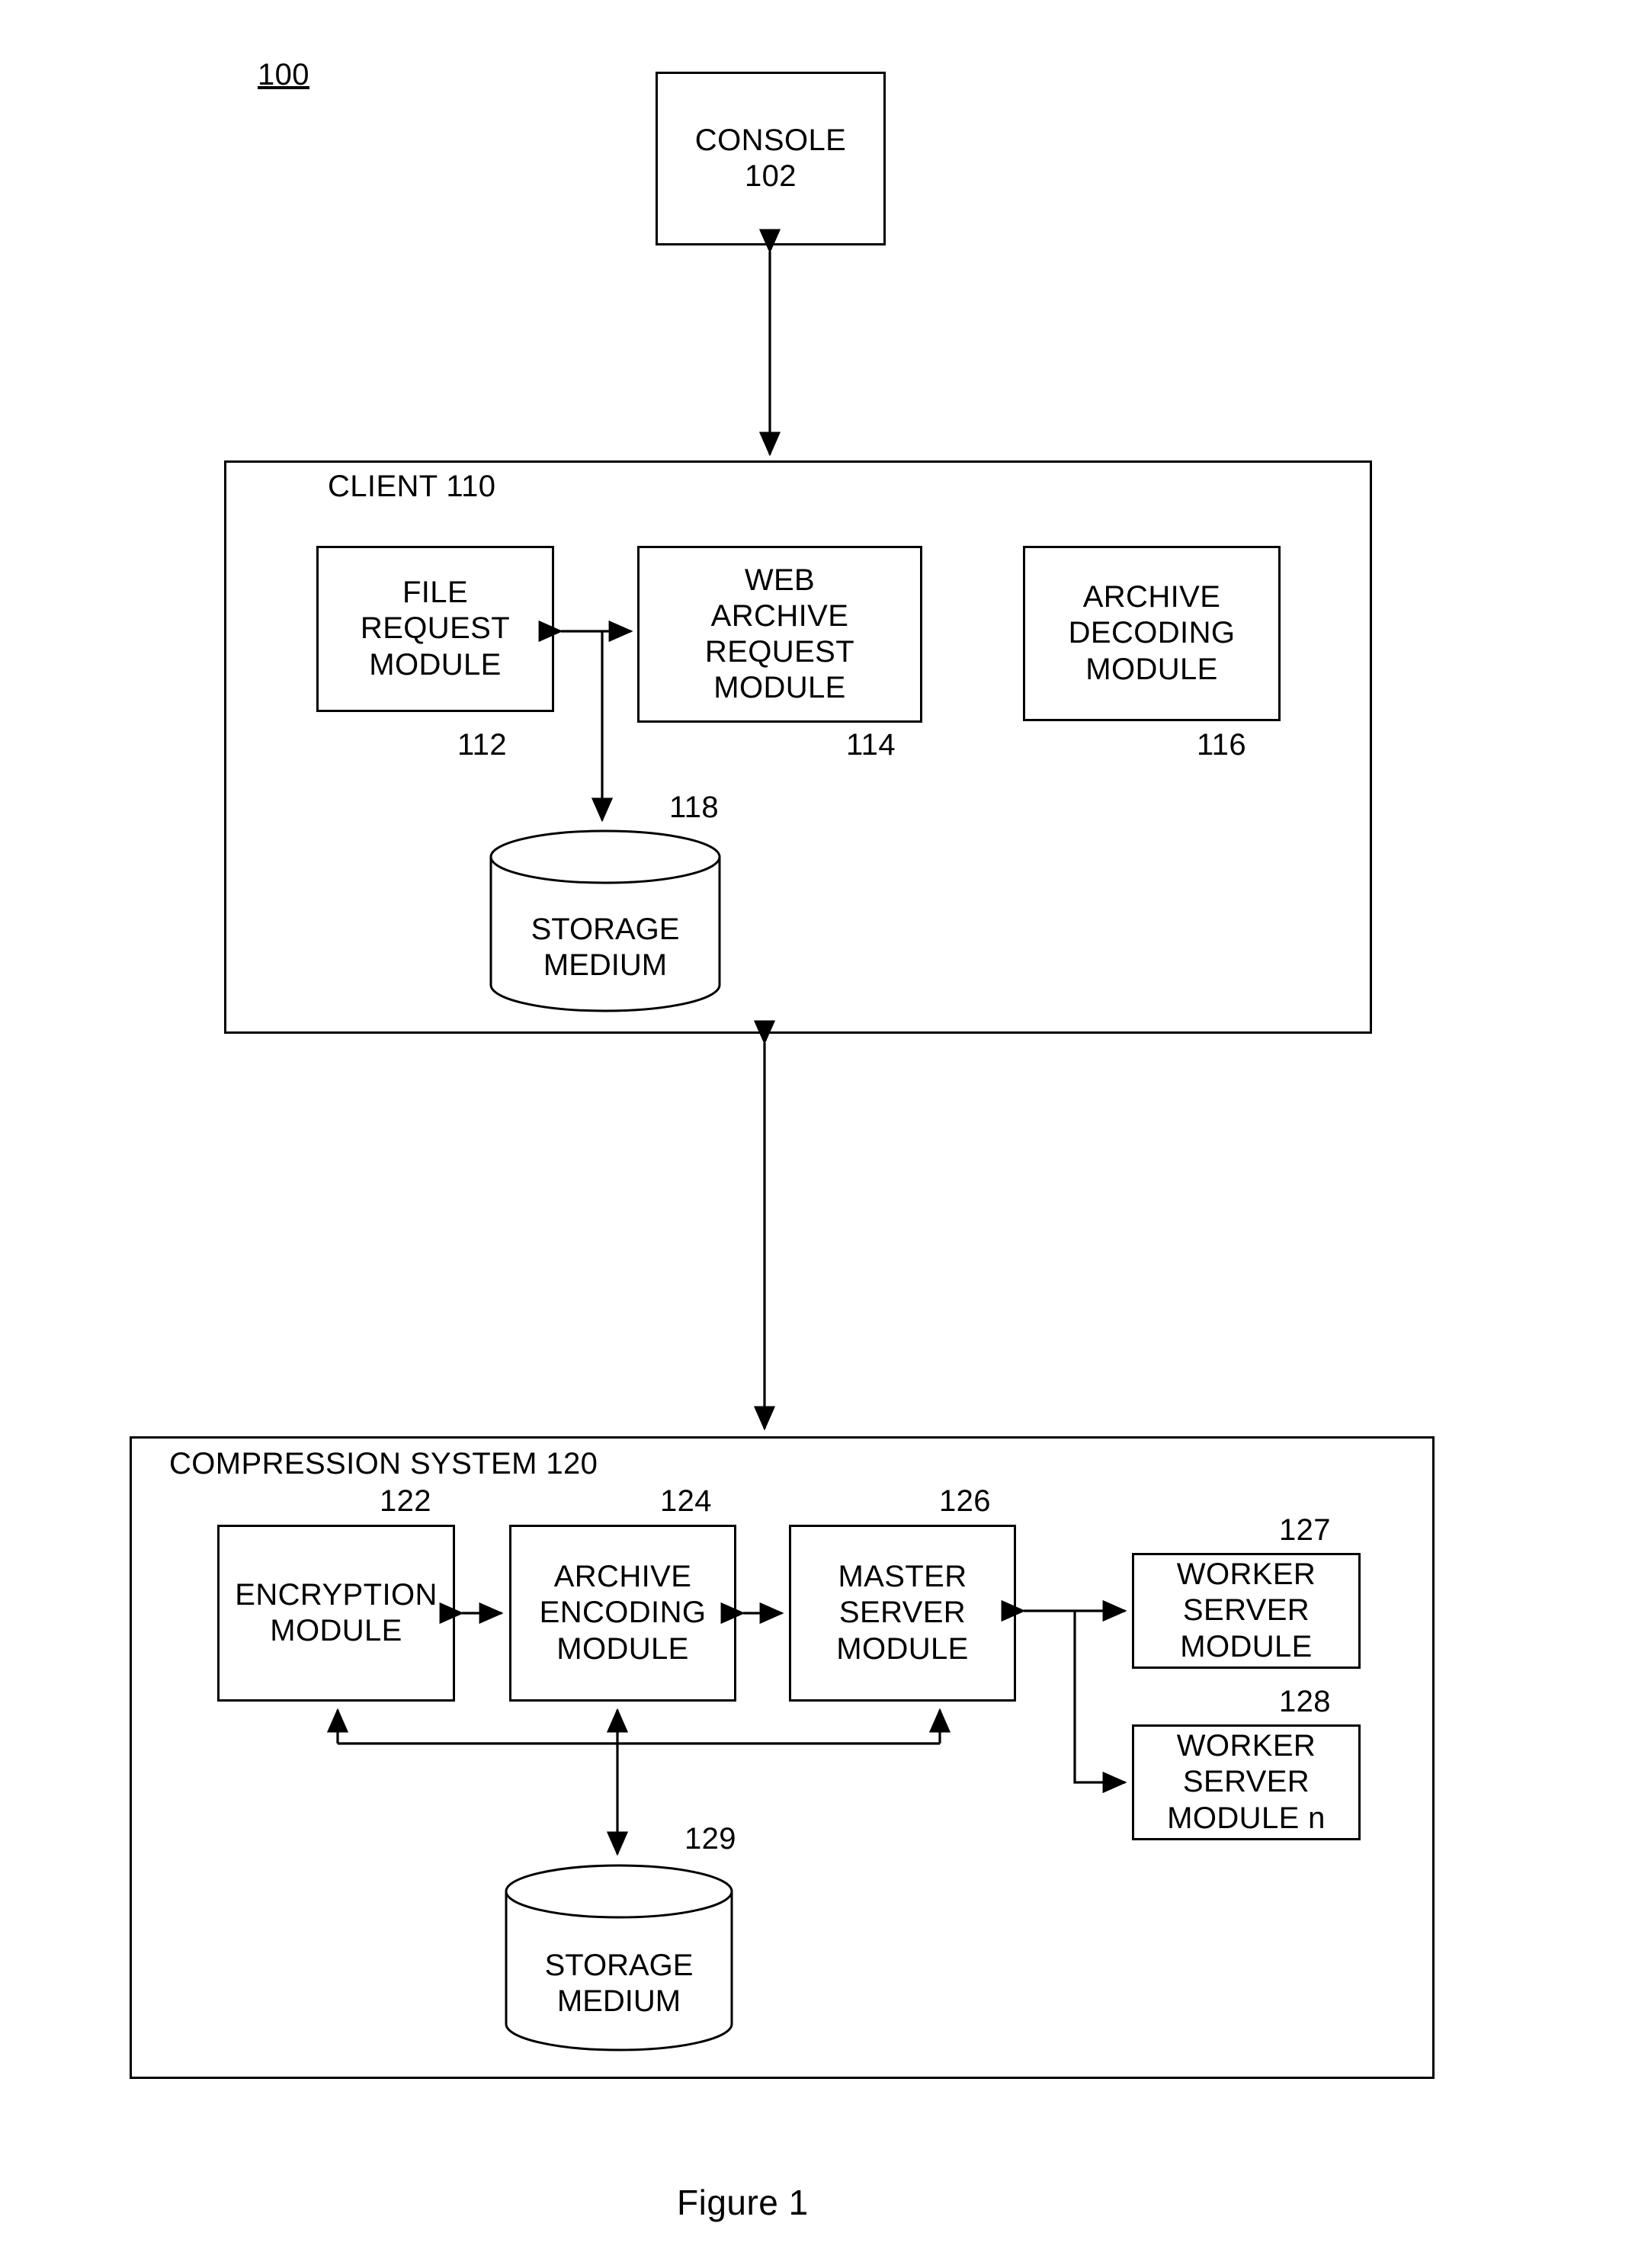 This screenshot has height=2268, width=1635. I want to click on file-request-line2: REQUEST, so click(435, 628).